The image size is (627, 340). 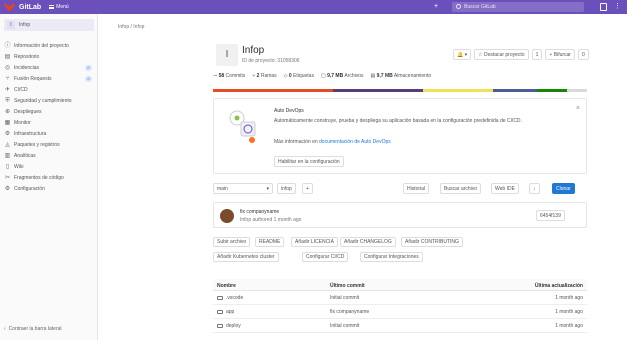 What do you see at coordinates (583, 54) in the screenshot?
I see `fork-count: 0` at bounding box center [583, 54].